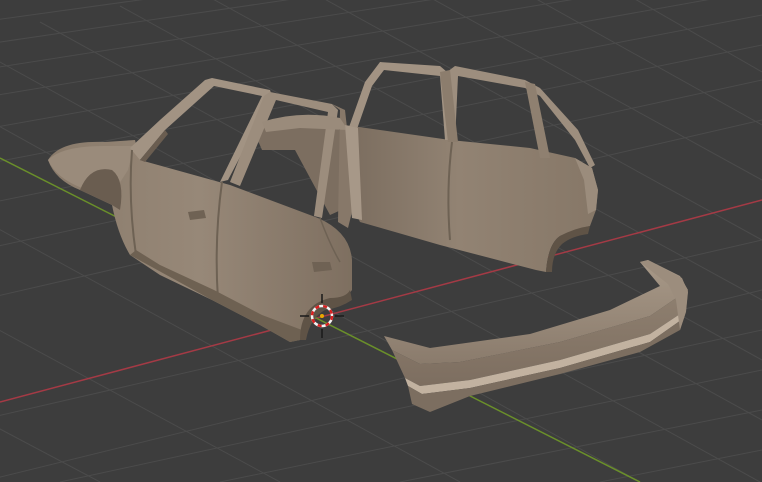 The image size is (762, 482). What do you see at coordinates (536, 336) in the screenshot?
I see `rear-bumper` at bounding box center [536, 336].